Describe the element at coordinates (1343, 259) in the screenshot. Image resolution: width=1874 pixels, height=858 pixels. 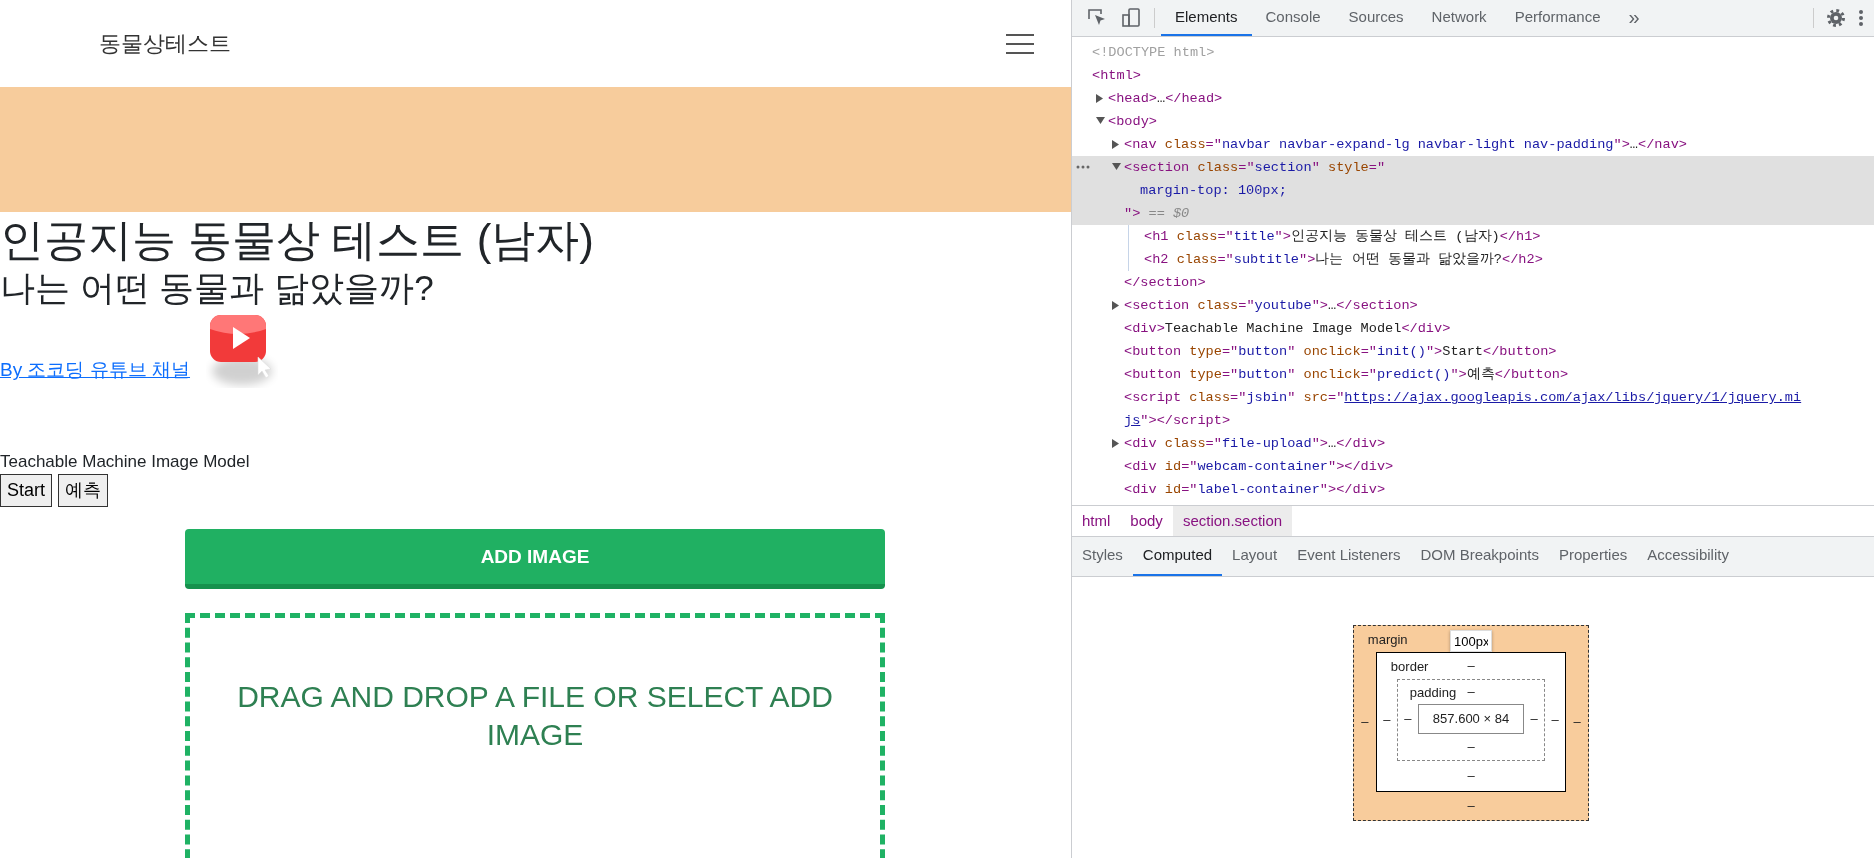
I see `code-line: <h2 class="subtitle">나는 어떤 동물과 닮았을까?</h2>` at that location.